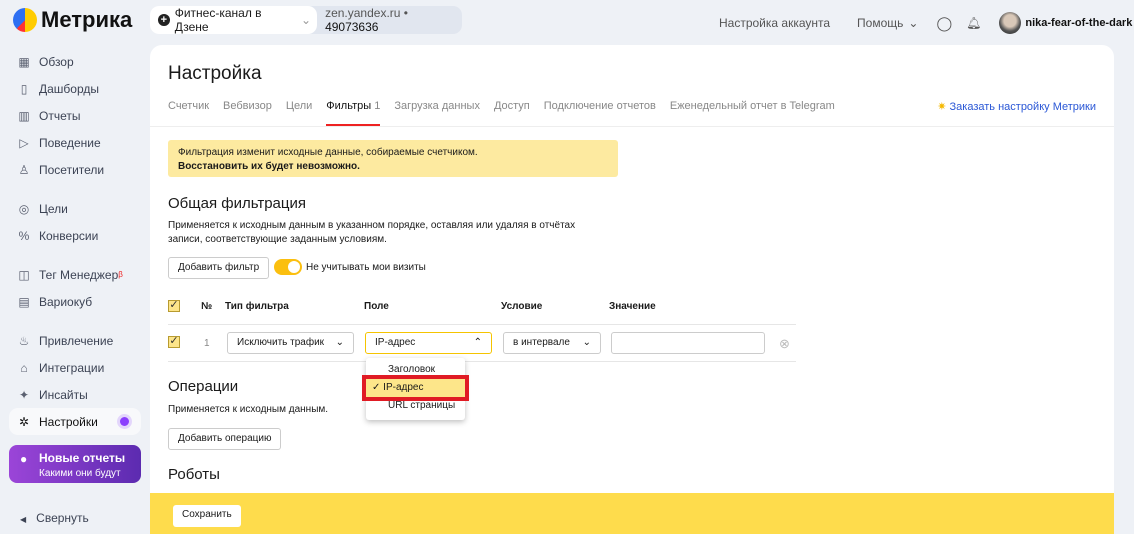 The height and width of the screenshot is (534, 1134). What do you see at coordinates (72, 367) in the screenshot?
I see `sidebar-item-label: Интеграции` at bounding box center [72, 367].